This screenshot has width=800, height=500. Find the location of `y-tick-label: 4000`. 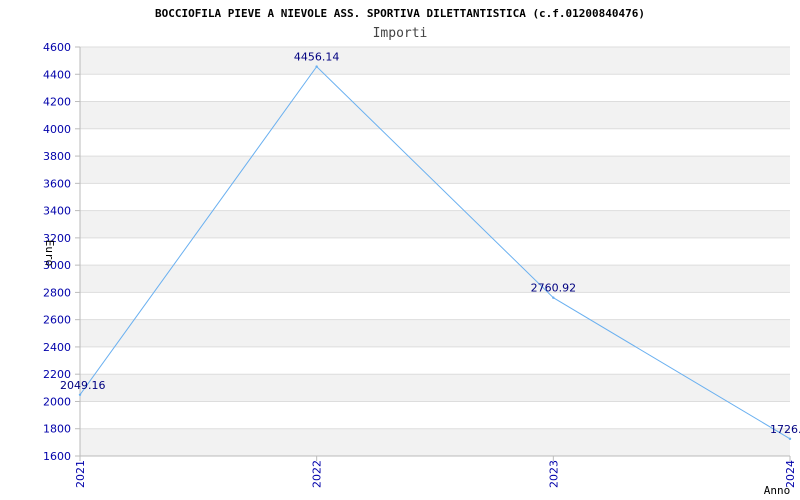

y-tick-label: 4000 is located at coordinates (57, 129).